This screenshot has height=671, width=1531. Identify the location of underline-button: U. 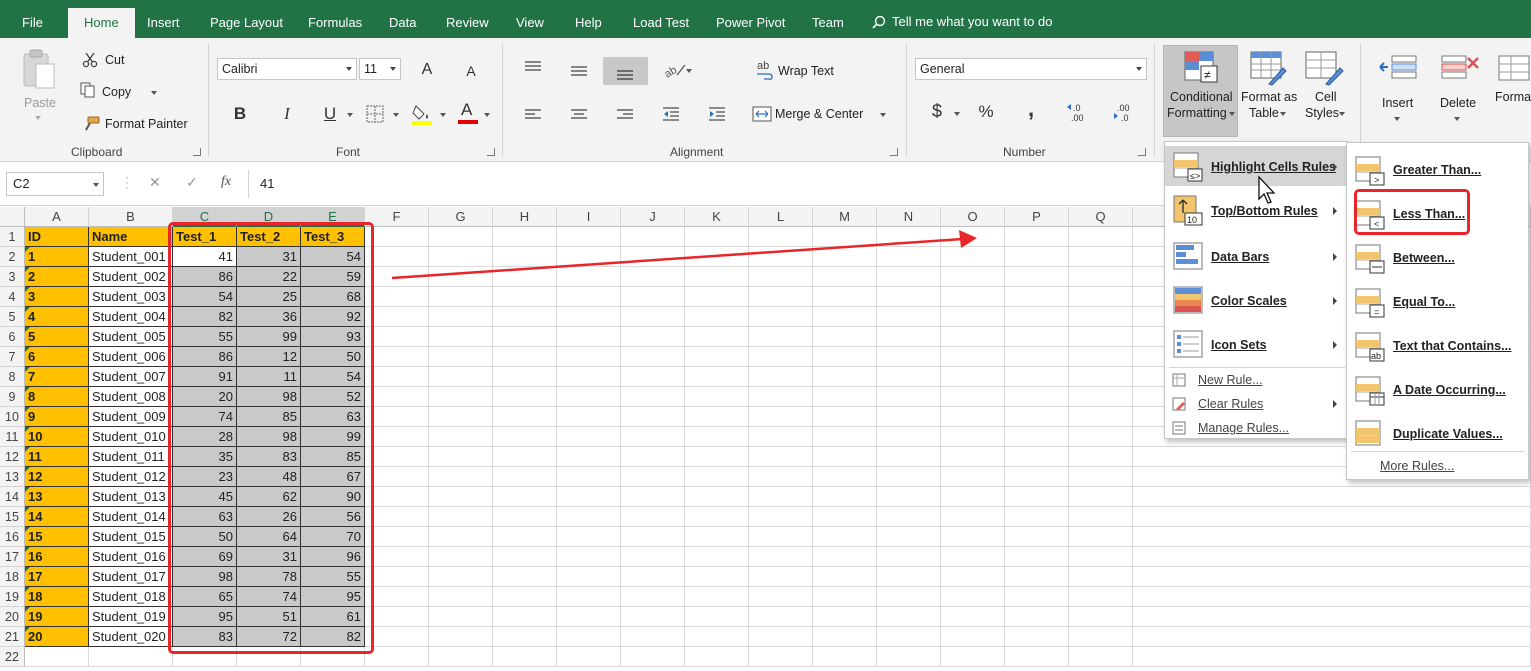
(330, 114).